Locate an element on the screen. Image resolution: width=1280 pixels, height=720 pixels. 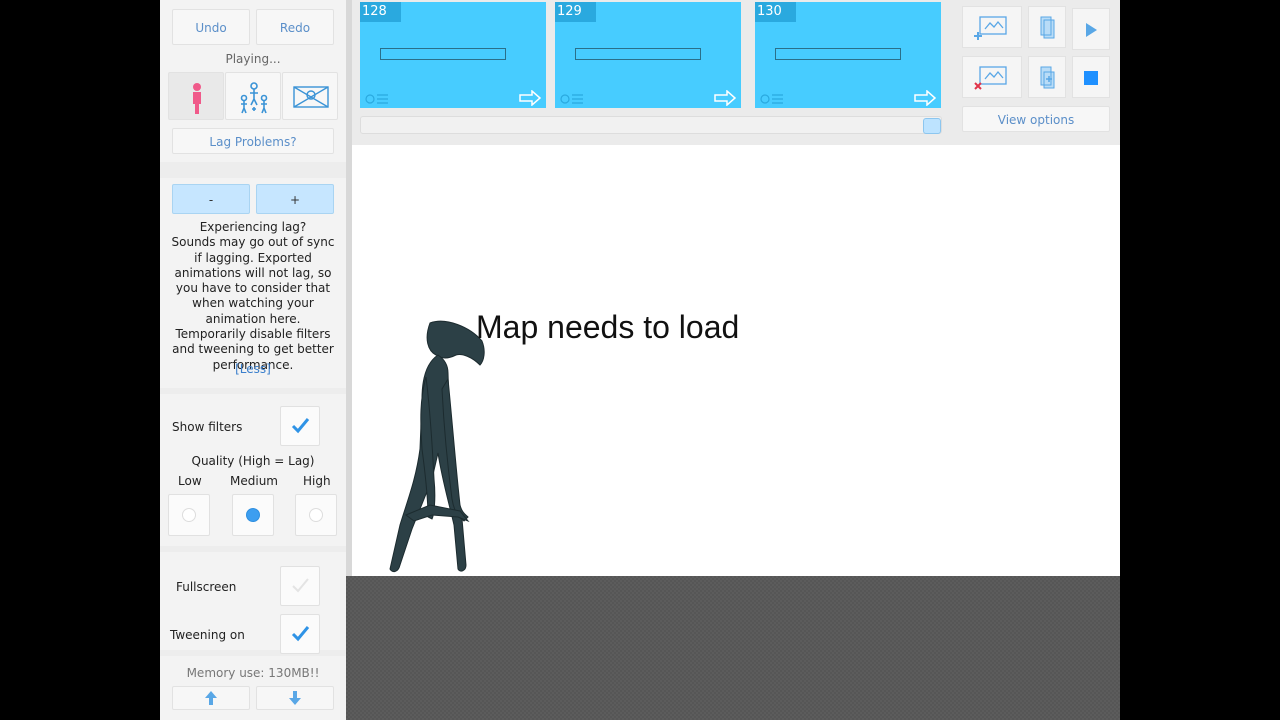
less-link: [Less] is located at coordinates (253, 369).